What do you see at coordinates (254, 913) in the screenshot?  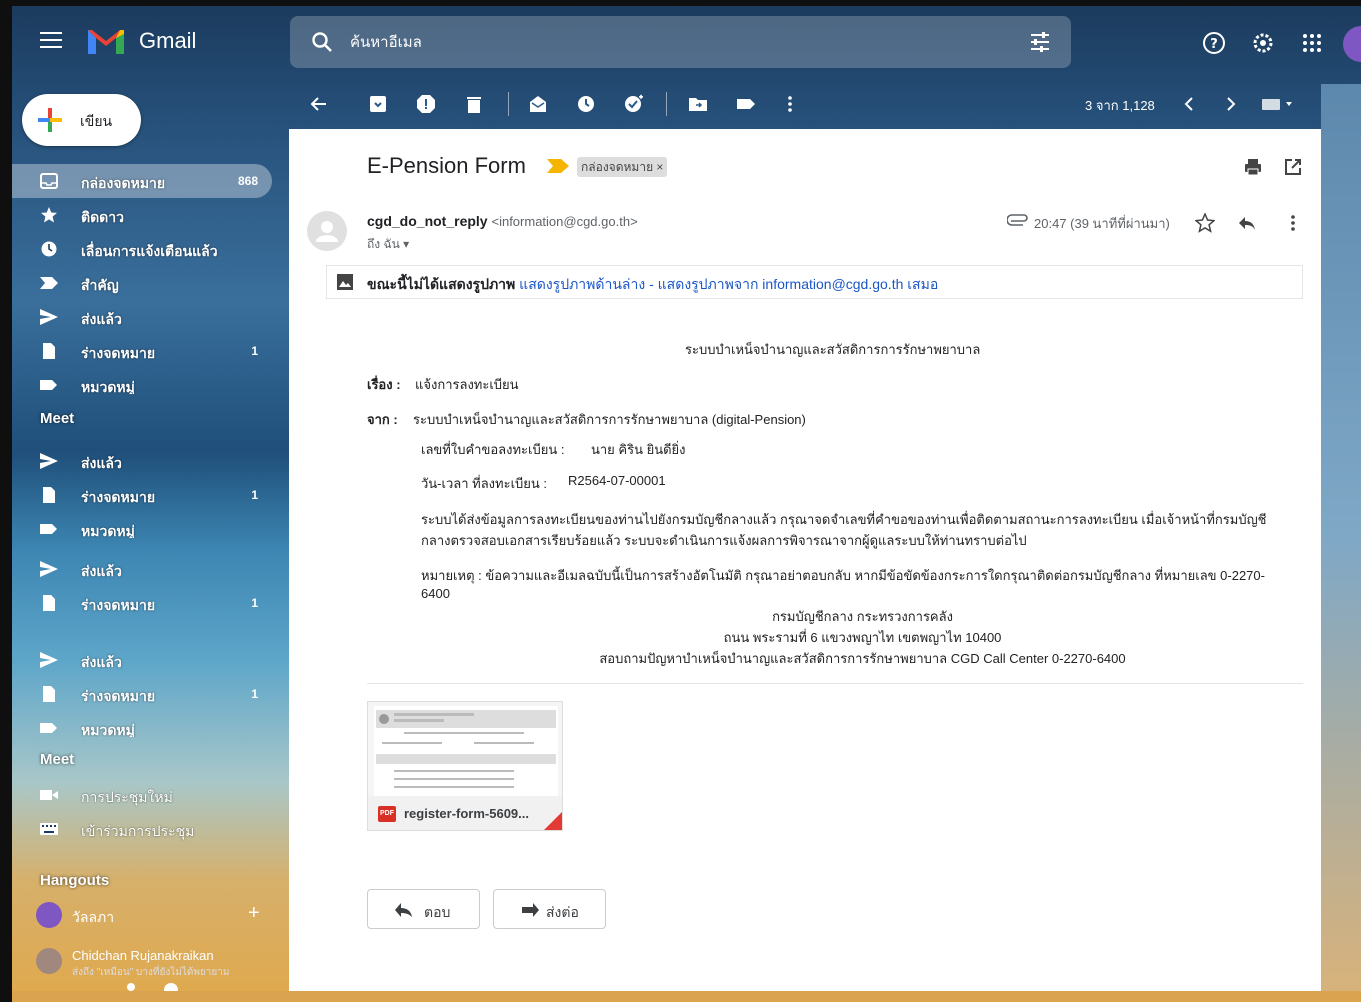 I see `add-contact-icon: +` at bounding box center [254, 913].